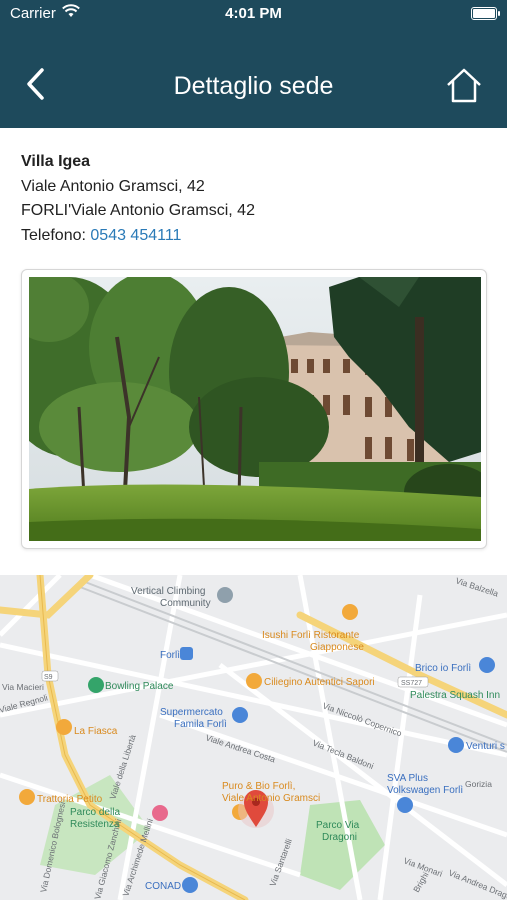 The image size is (507, 900). I want to click on location-name: Villa Igea, so click(56, 161).